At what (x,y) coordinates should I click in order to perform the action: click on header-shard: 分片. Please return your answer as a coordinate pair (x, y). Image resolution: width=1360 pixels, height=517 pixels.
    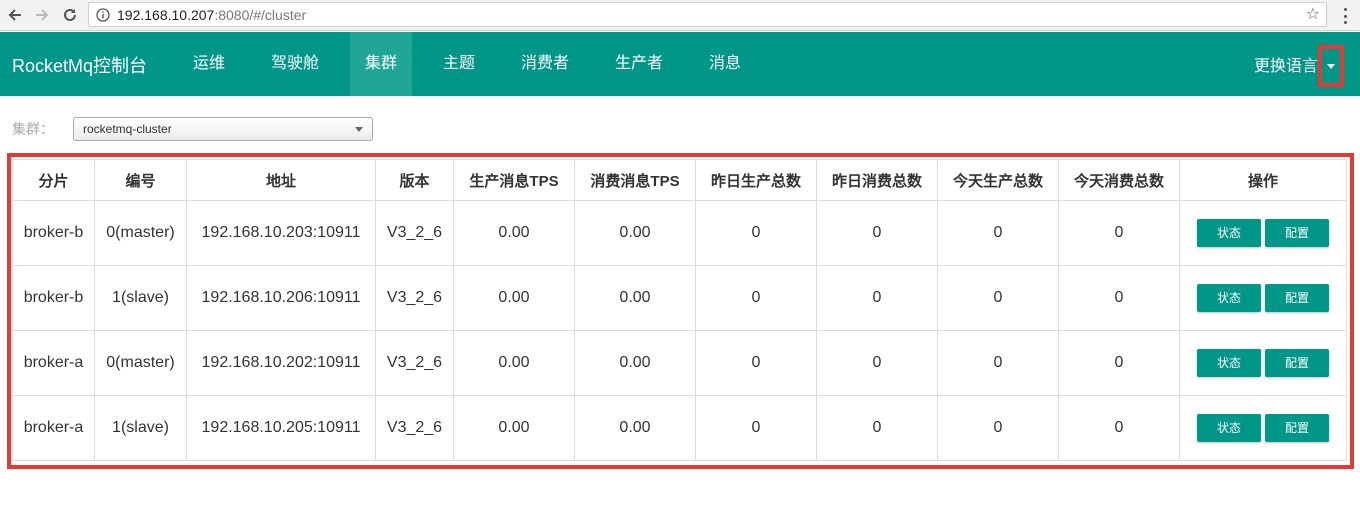
    Looking at the image, I should click on (53, 180).